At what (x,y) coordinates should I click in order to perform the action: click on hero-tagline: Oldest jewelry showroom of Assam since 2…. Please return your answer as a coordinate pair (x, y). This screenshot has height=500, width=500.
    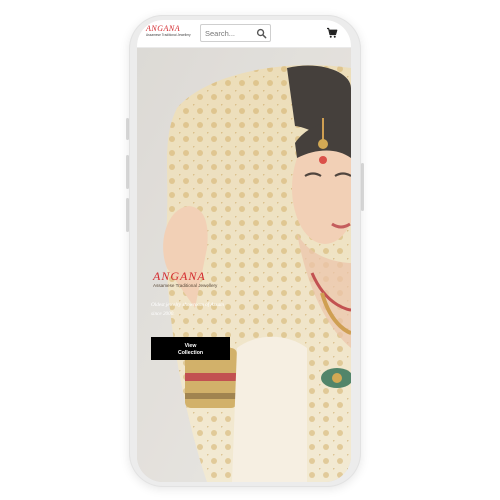
    Looking at the image, I should click on (187, 309).